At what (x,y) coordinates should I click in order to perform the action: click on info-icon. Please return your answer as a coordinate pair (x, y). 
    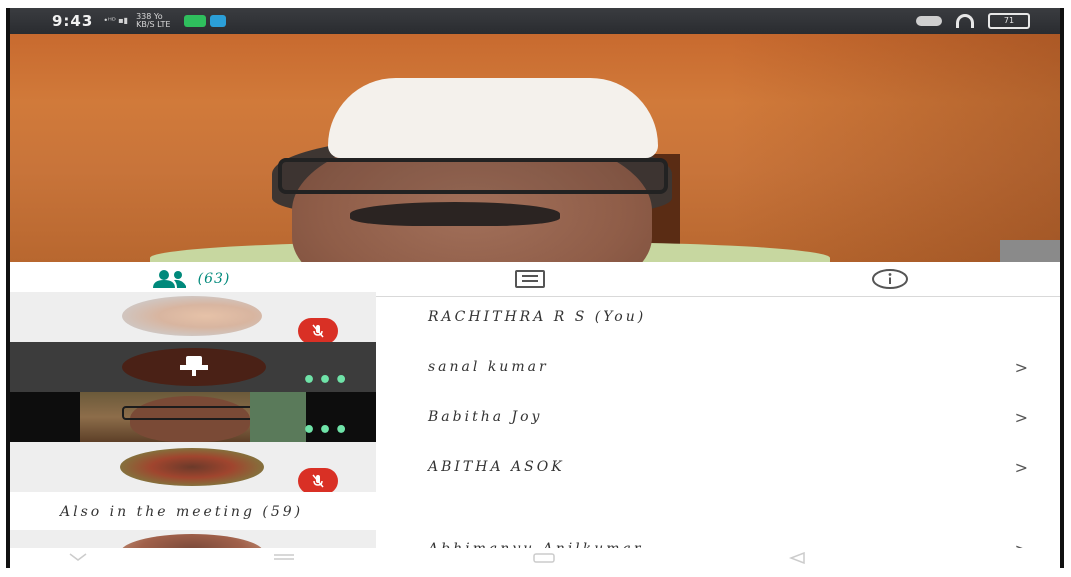
    Looking at the image, I should click on (890, 279).